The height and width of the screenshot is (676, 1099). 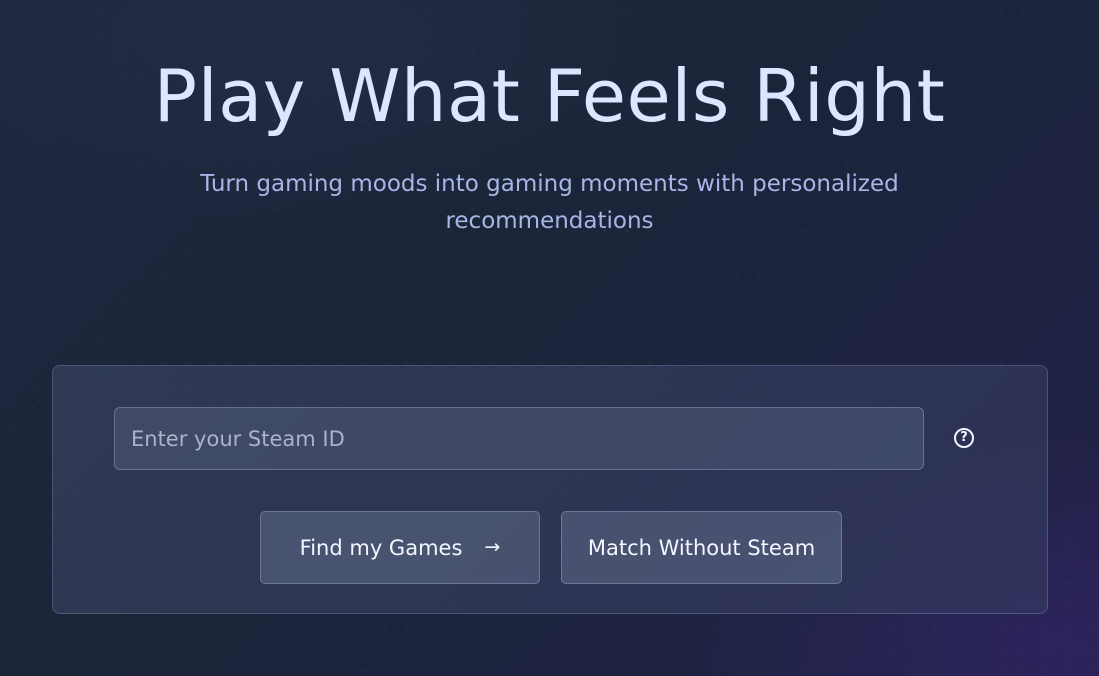 I want to click on match-without-steam-label: Match Without Steam, so click(x=701, y=547).